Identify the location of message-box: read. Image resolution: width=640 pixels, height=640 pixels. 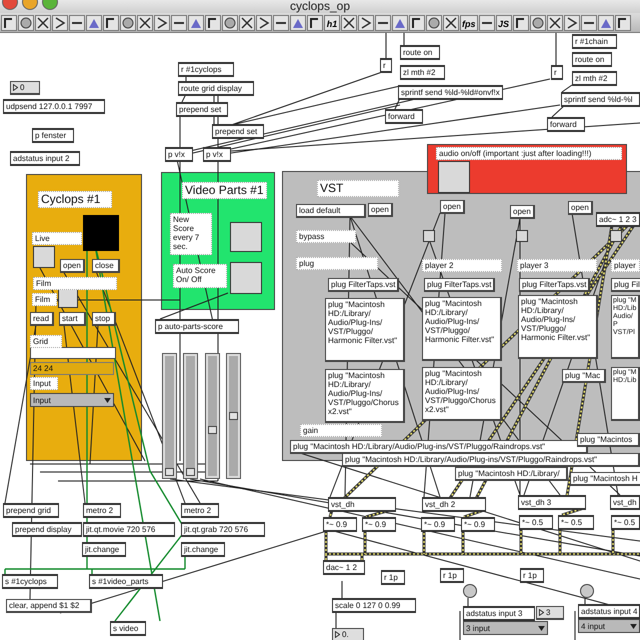
(42, 319).